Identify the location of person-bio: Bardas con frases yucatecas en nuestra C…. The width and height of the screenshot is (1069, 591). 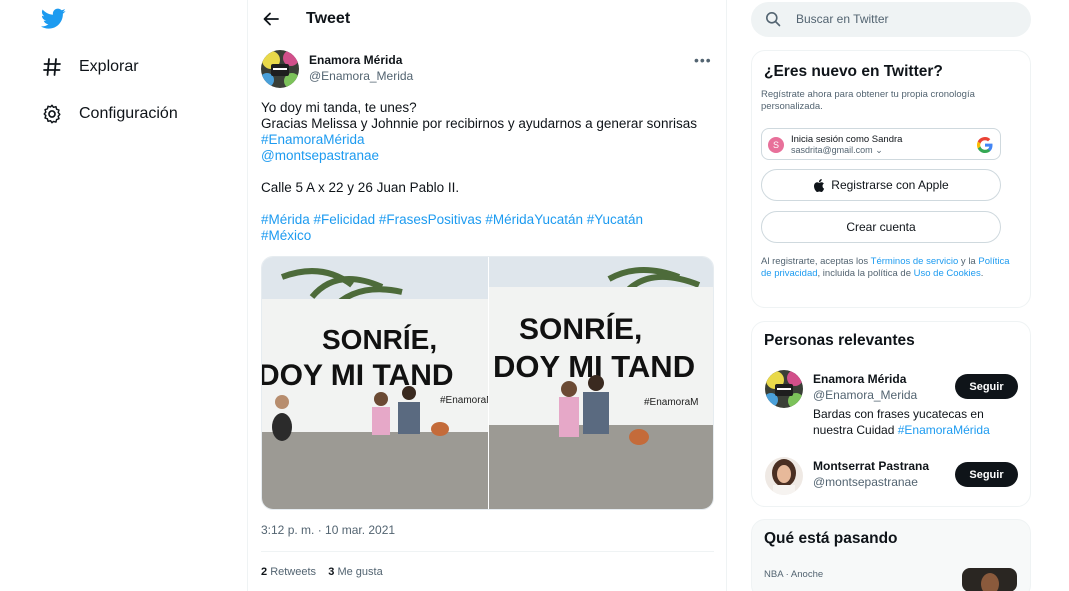
(913, 422).